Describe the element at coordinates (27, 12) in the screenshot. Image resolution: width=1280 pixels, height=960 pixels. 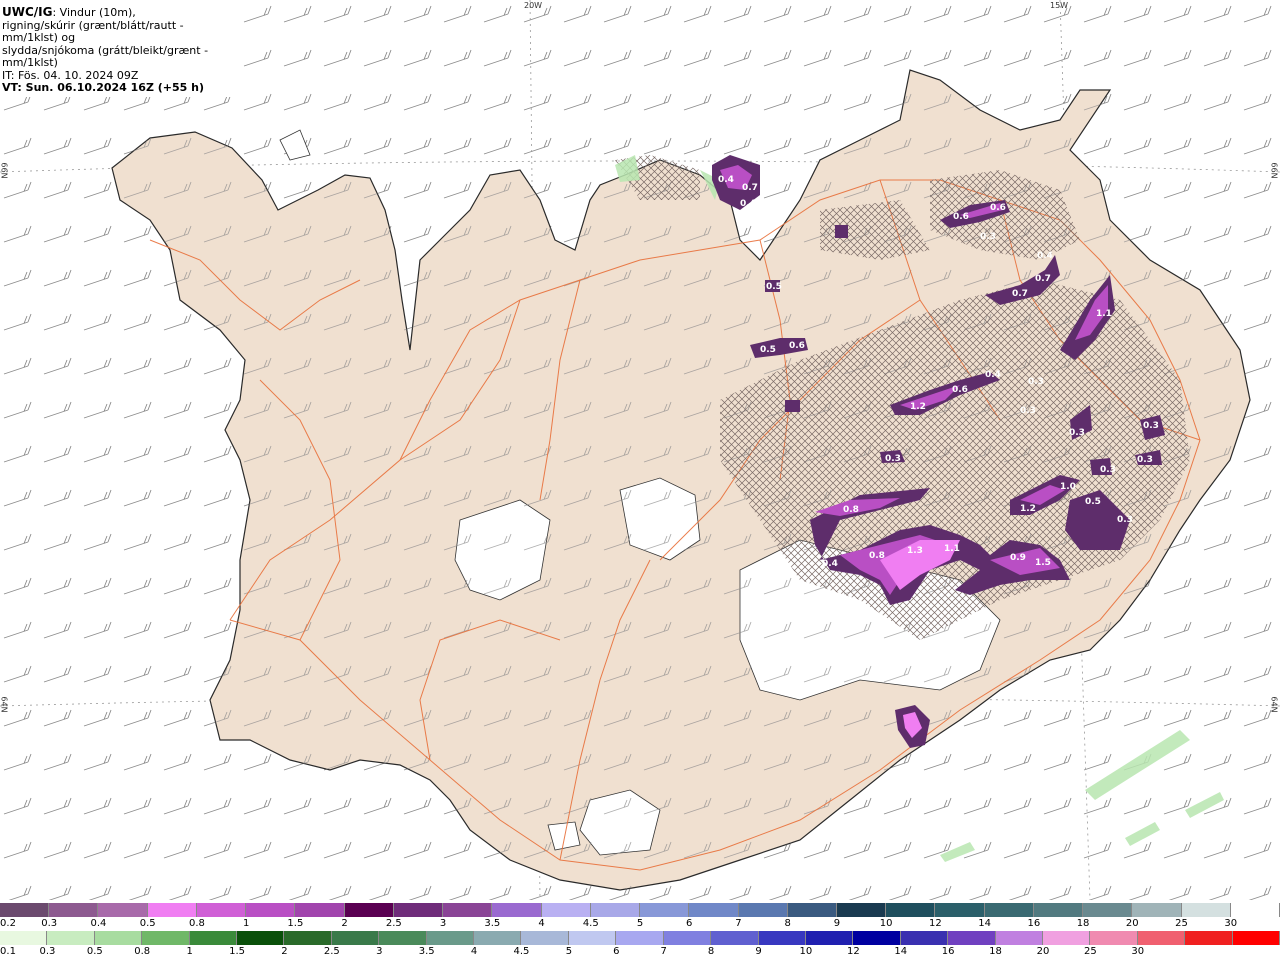
I see `product-name: UWC/IG` at that location.